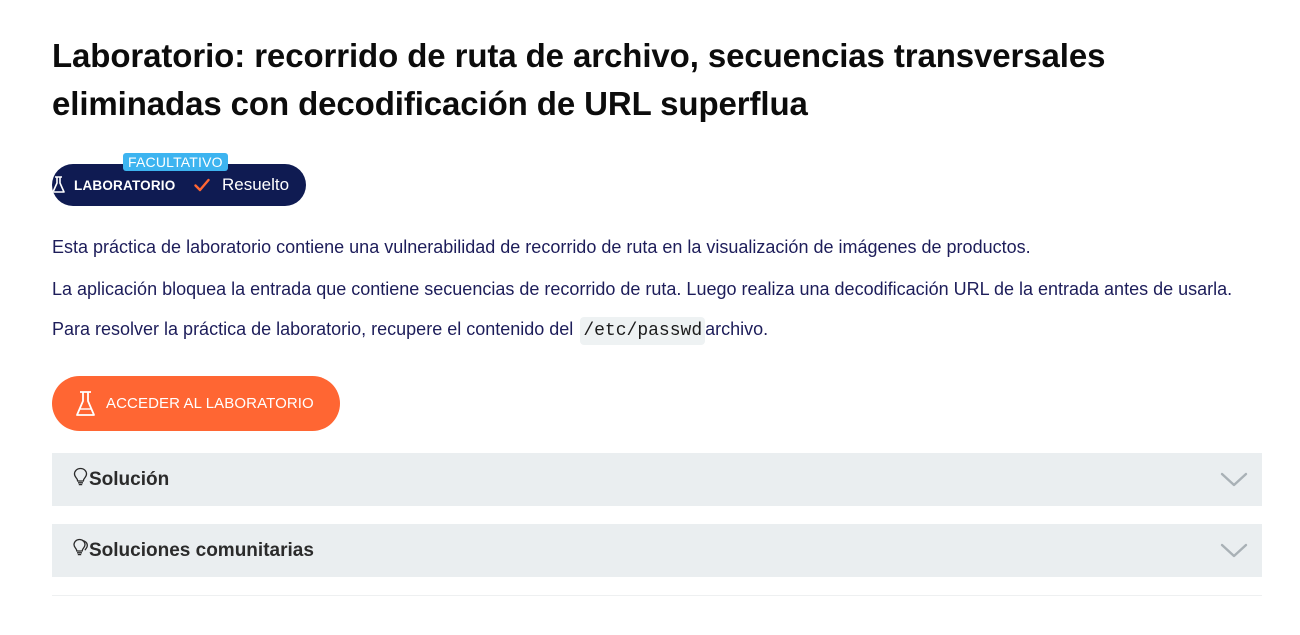  I want to click on solution-accordion: Solución, so click(657, 479).